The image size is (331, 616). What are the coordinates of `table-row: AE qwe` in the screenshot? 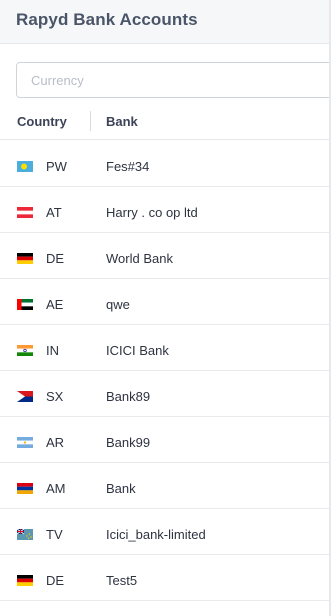 It's located at (164, 302).